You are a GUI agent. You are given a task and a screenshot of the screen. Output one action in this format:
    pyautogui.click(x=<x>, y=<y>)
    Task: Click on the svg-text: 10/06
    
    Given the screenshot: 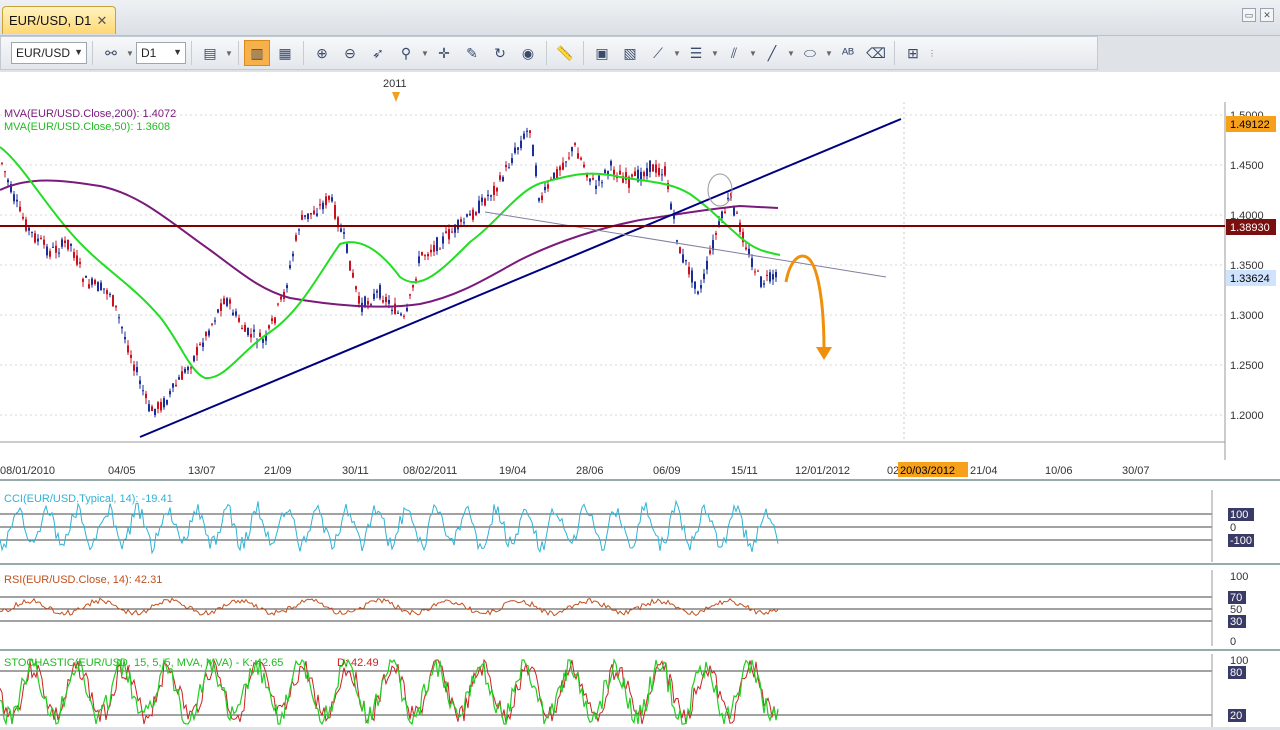 What is the action you would take?
    pyautogui.click(x=1059, y=471)
    